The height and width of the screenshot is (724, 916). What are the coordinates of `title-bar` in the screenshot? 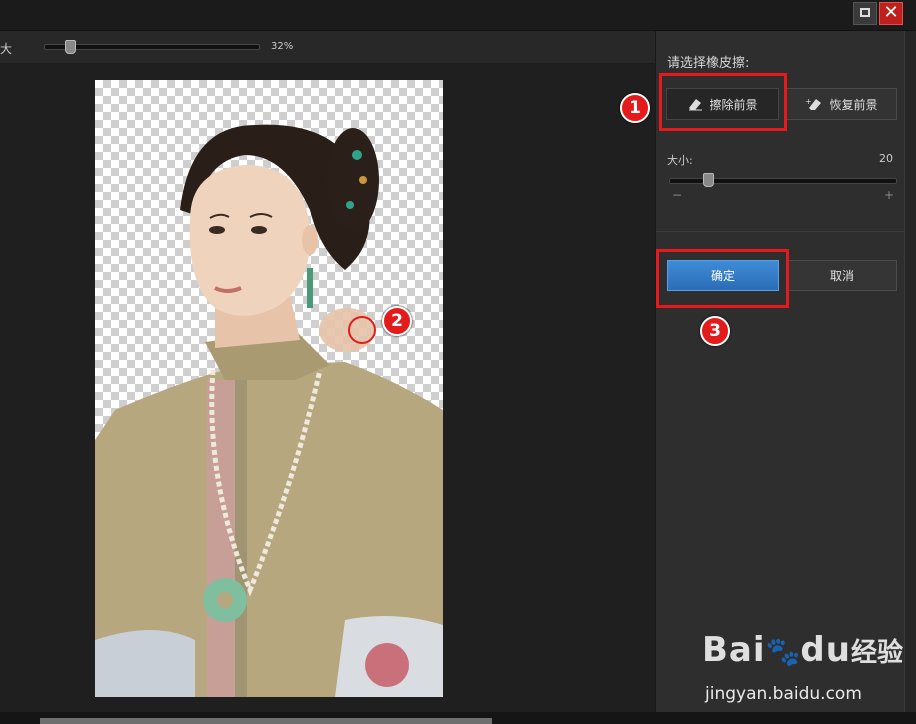 It's located at (458, 15).